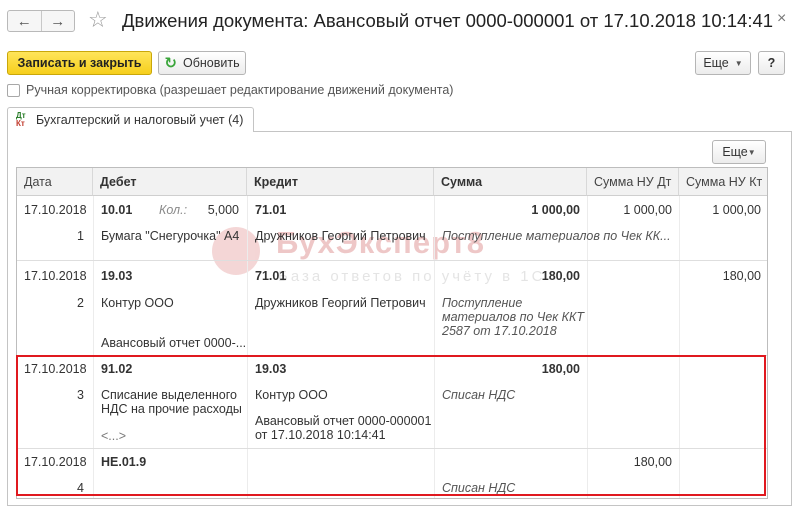 This screenshot has width=800, height=510. Describe the element at coordinates (117, 369) in the screenshot. I see `debit-account: 91.02` at that location.